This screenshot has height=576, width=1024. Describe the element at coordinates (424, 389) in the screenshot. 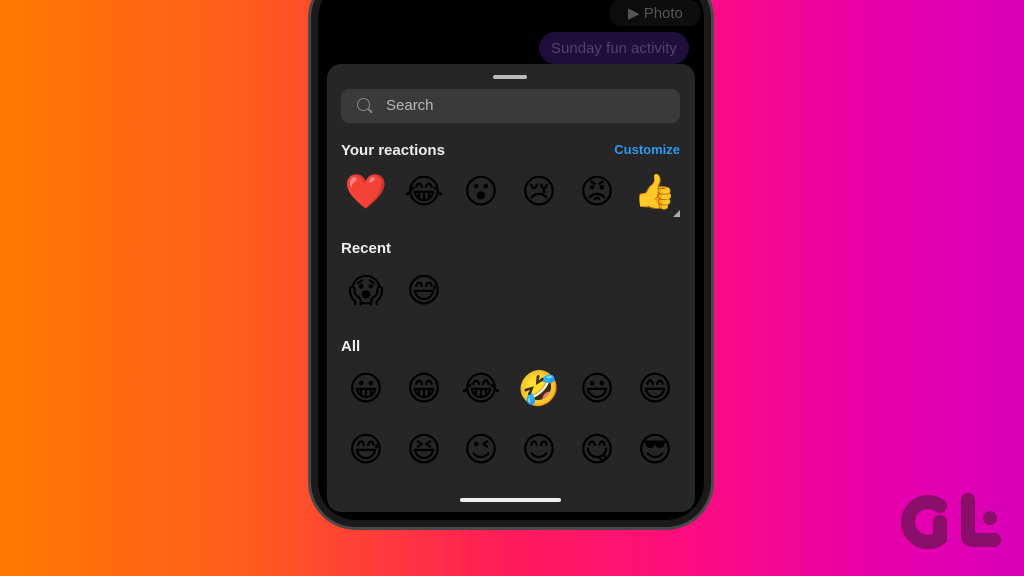

I see `emoji-button: 😁` at that location.